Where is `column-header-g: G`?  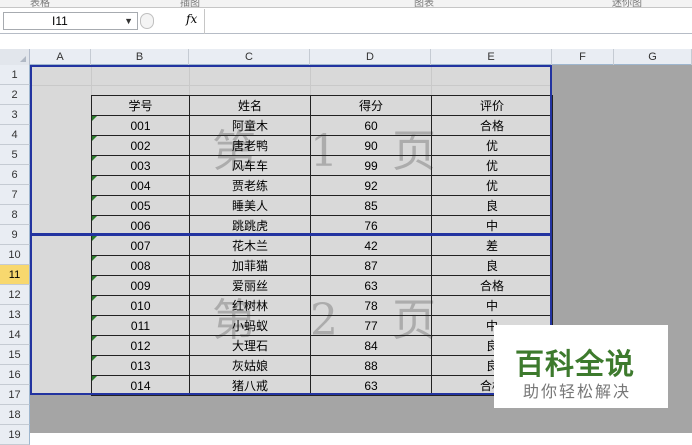
column-header-g: G is located at coordinates (653, 57).